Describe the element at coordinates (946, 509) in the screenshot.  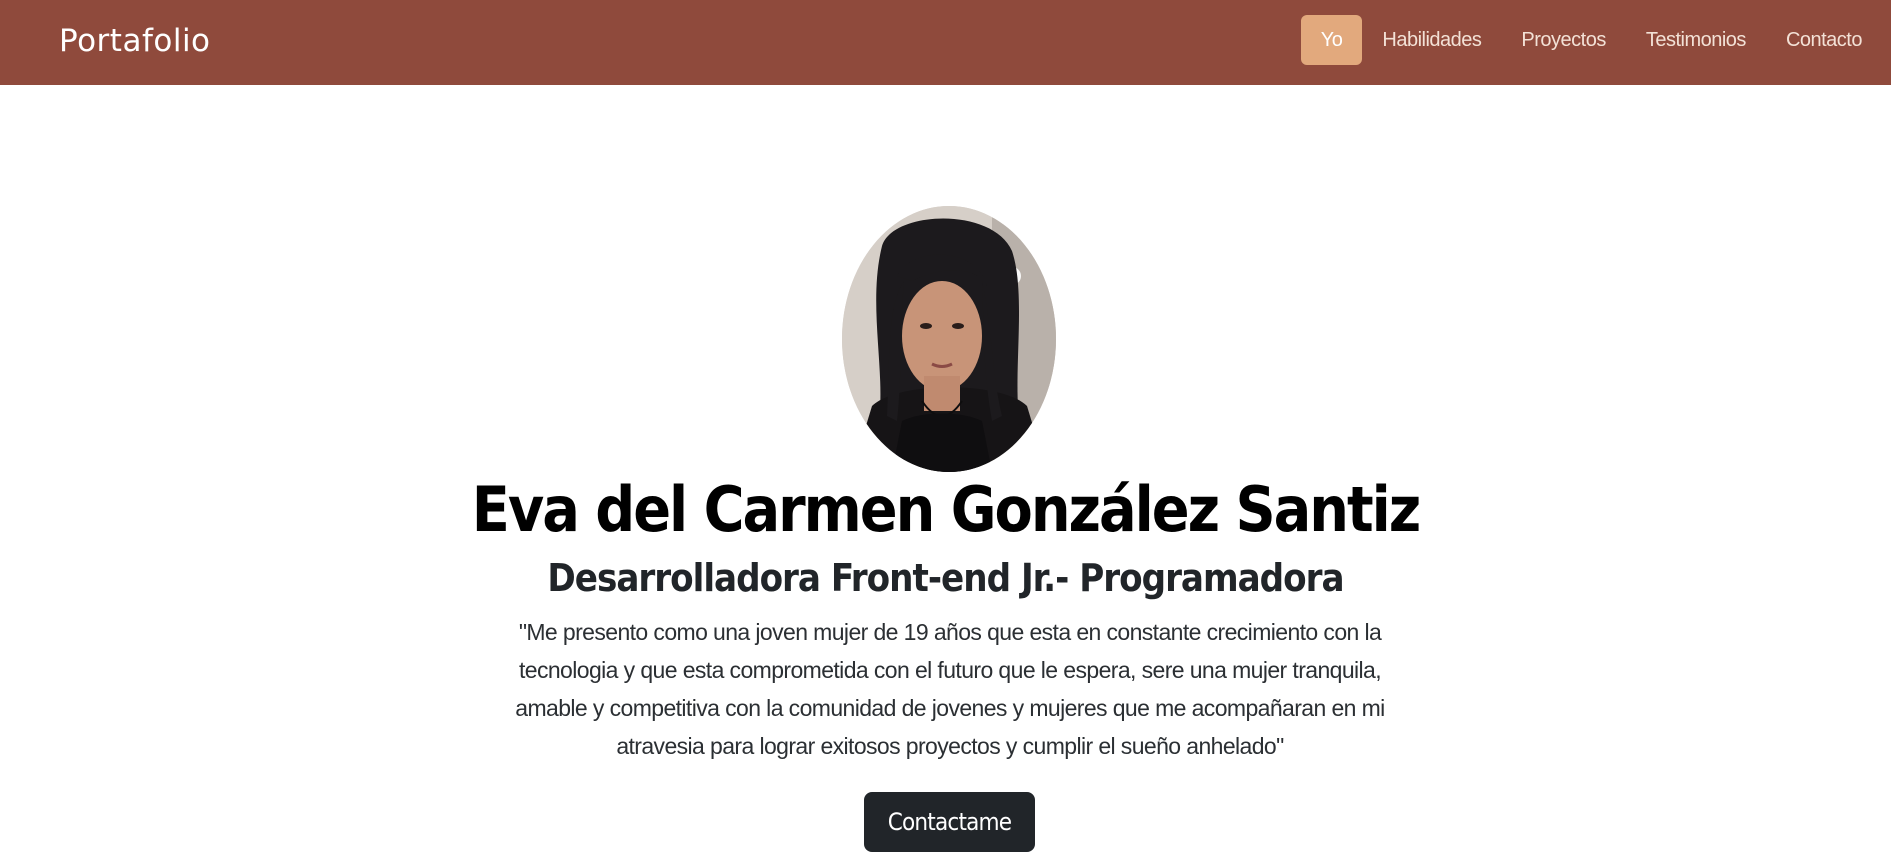
I see `profile-name: Eva del Carmen González Santiz` at that location.